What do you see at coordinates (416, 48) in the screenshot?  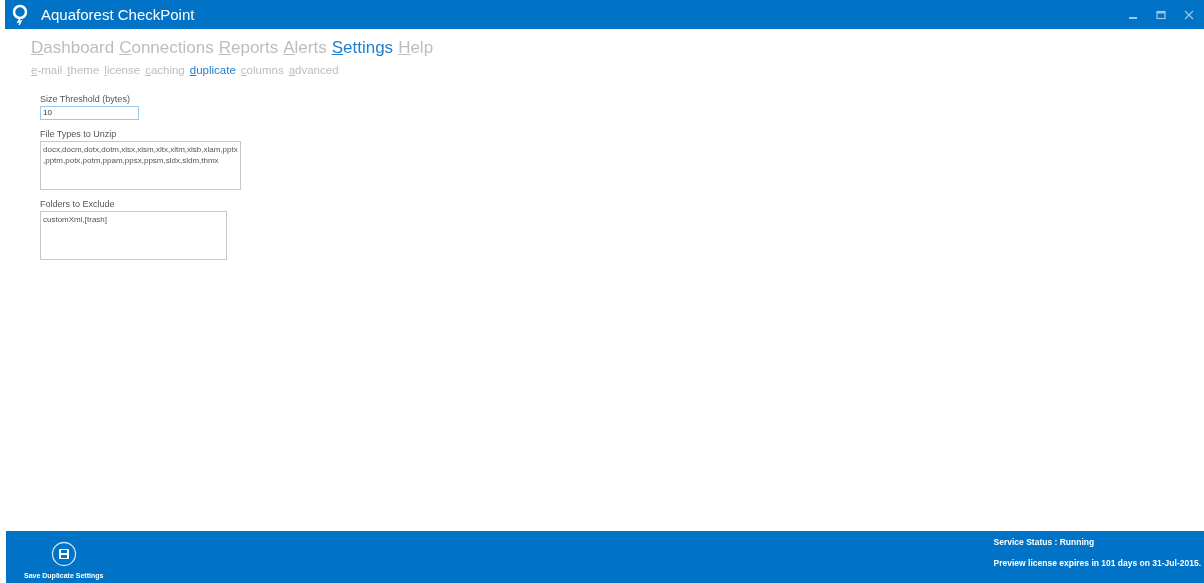 I see `menu-tab: Help` at bounding box center [416, 48].